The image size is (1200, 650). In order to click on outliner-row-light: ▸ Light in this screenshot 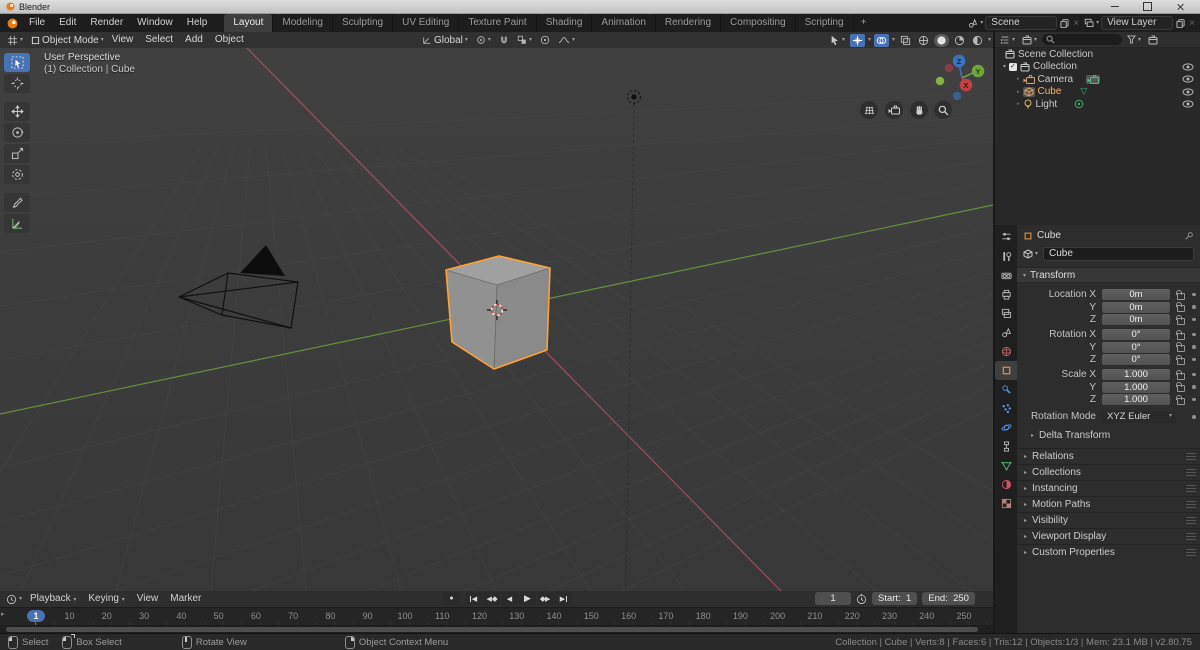, I will do `click(1097, 104)`.